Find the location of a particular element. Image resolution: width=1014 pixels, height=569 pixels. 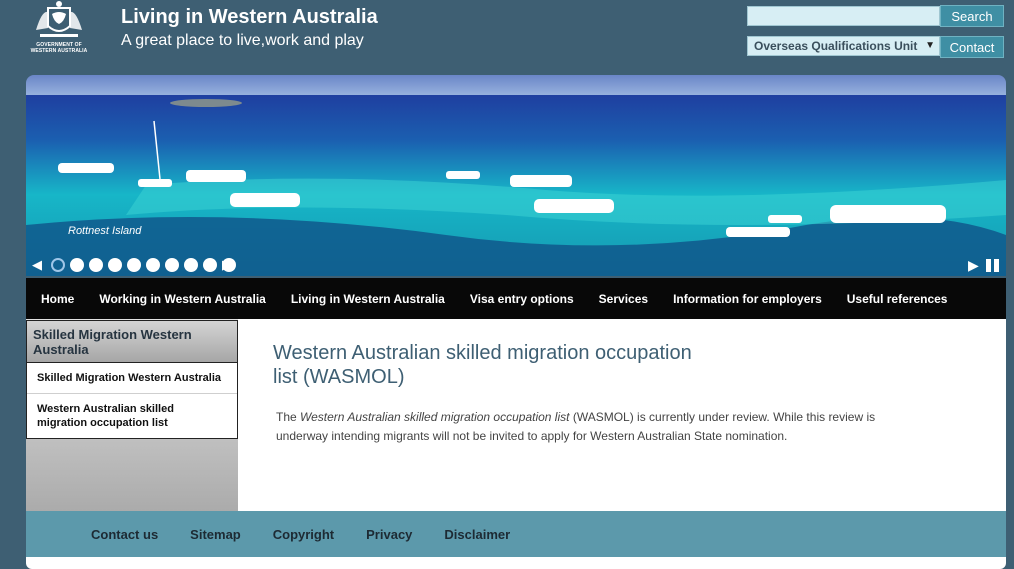

search-input is located at coordinates (843, 16).